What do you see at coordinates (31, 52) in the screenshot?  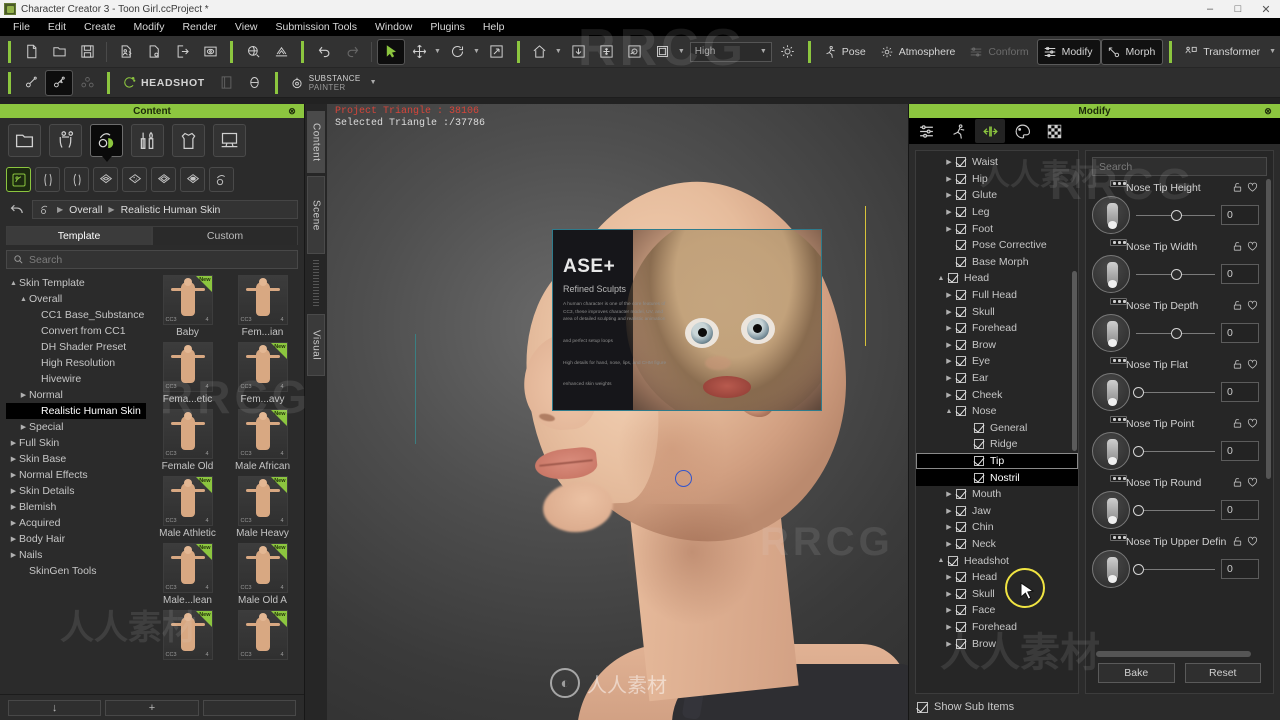 I see `new-file-icon` at bounding box center [31, 52].